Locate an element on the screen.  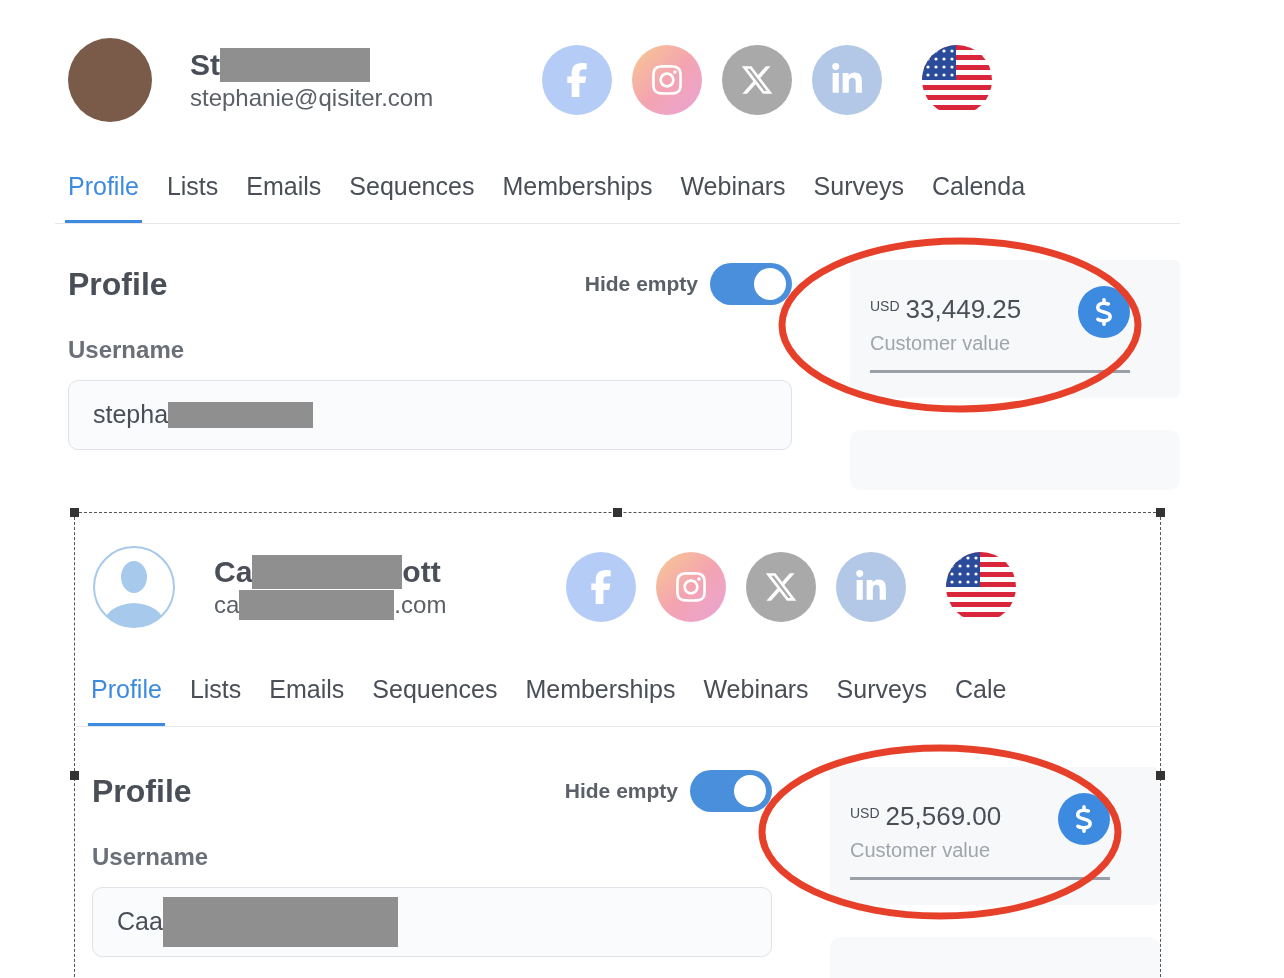
customer-value-amount: 33,449.25 is located at coordinates (963, 308).